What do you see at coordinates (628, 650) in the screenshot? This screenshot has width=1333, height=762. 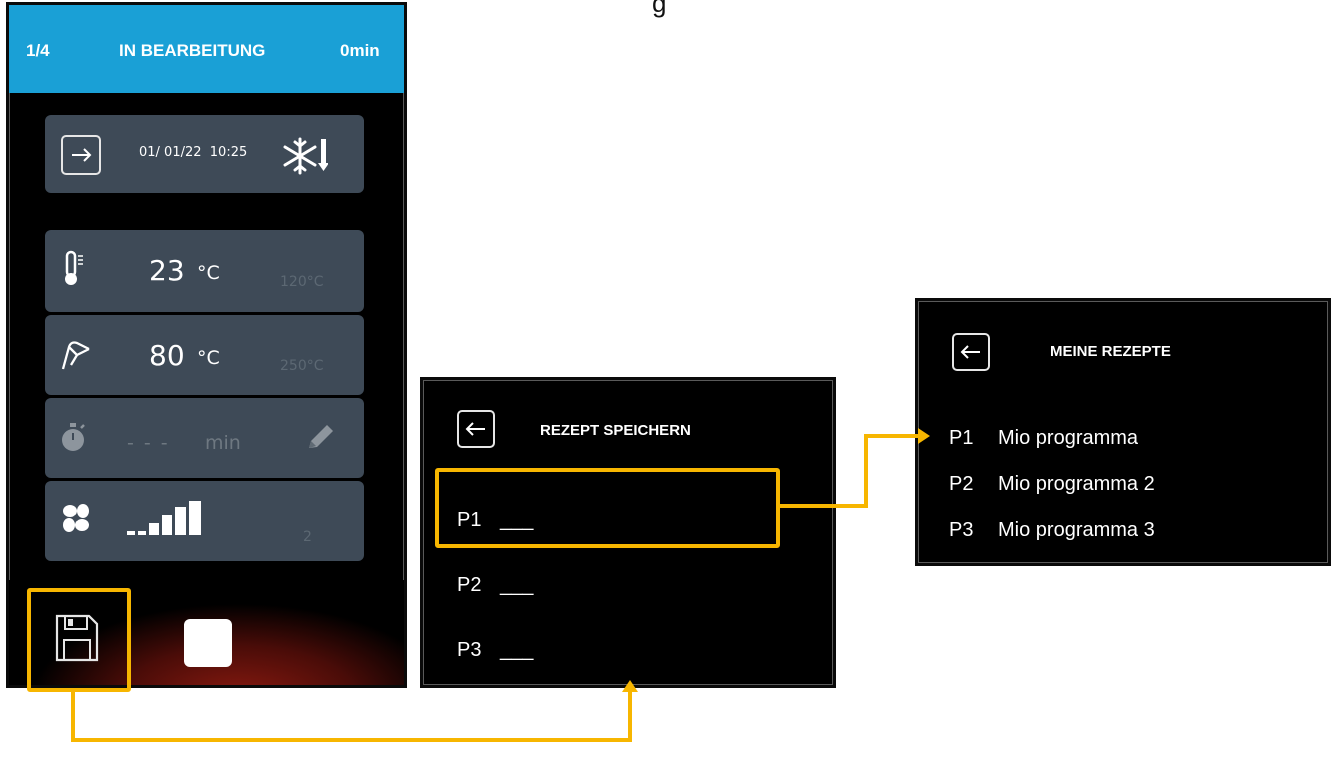 I see `slot-row: P3 ___` at bounding box center [628, 650].